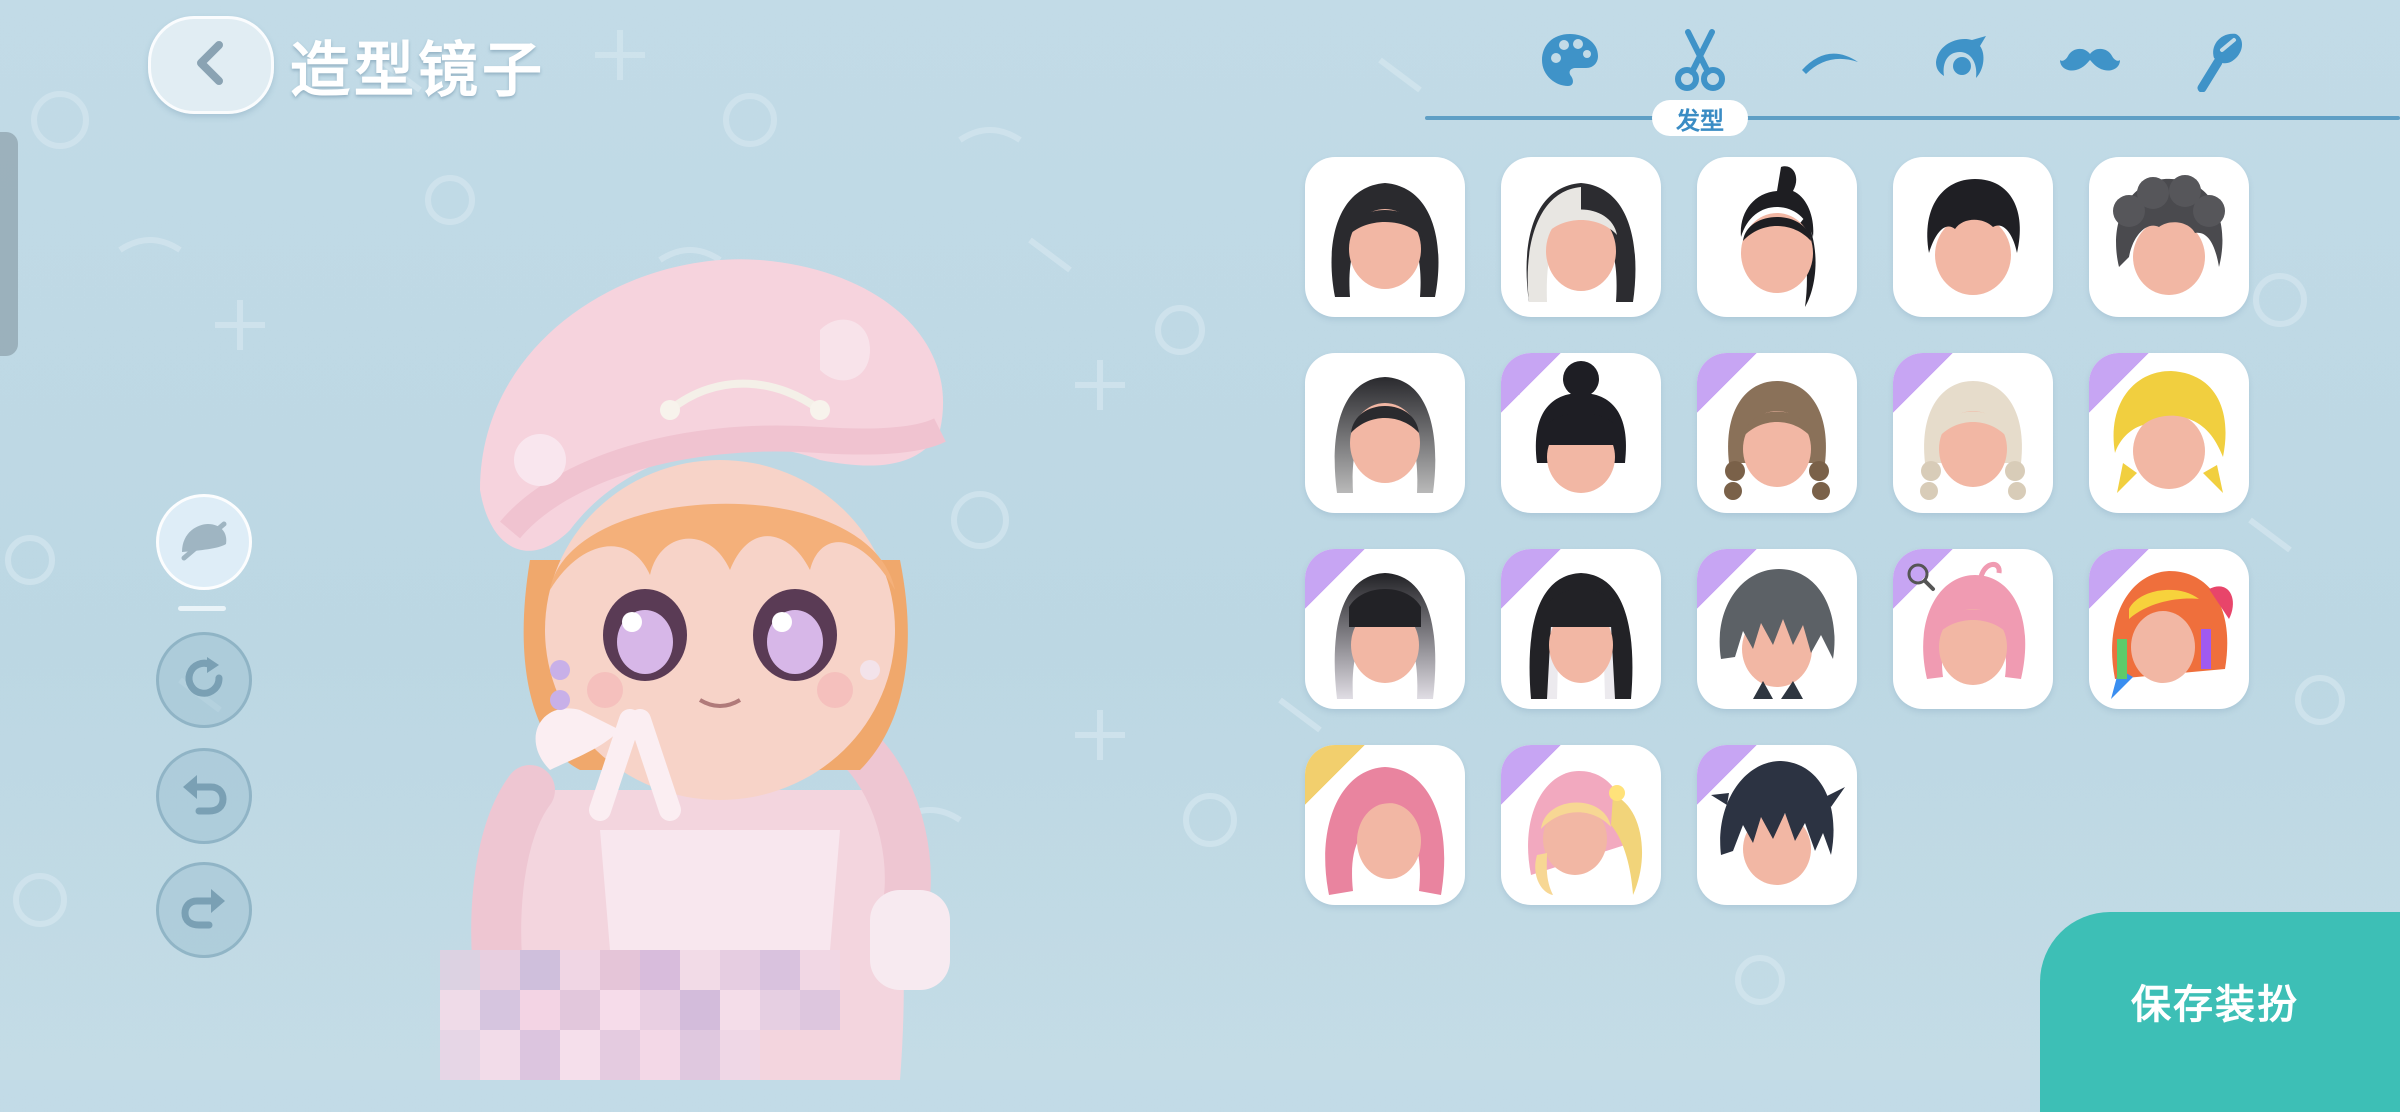 The height and width of the screenshot is (1112, 2400). I want to click on tab-makeup, so click(2220, 62).